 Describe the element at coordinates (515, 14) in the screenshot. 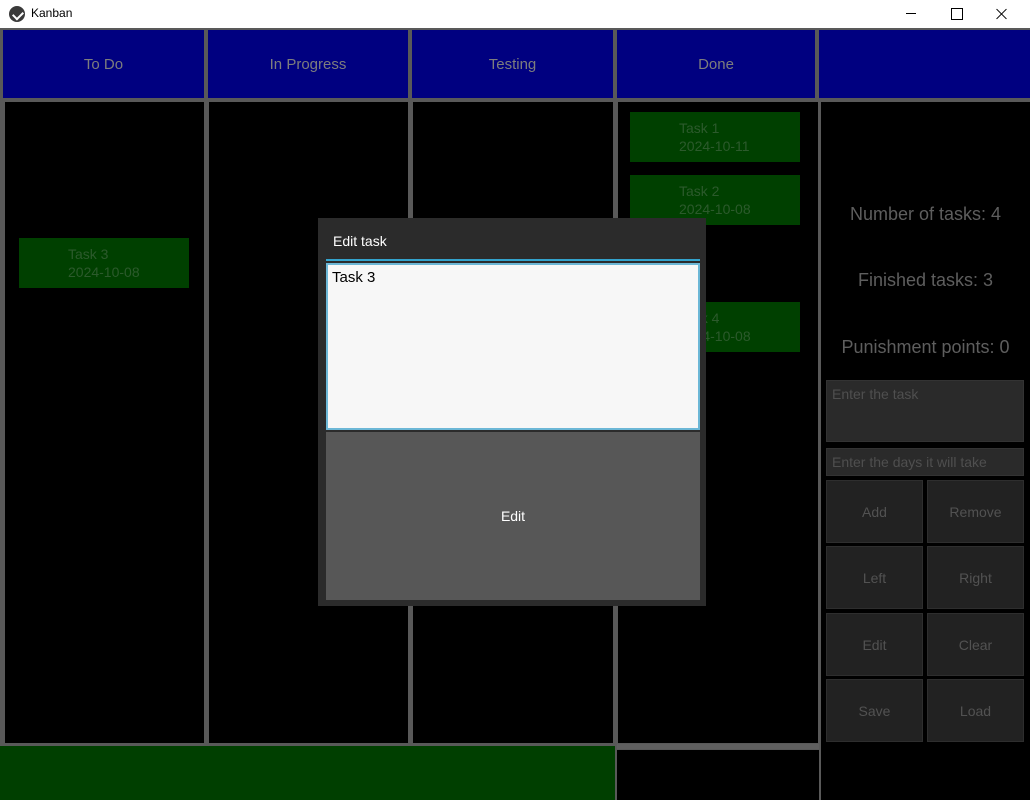

I see `title-bar: Kanban` at that location.